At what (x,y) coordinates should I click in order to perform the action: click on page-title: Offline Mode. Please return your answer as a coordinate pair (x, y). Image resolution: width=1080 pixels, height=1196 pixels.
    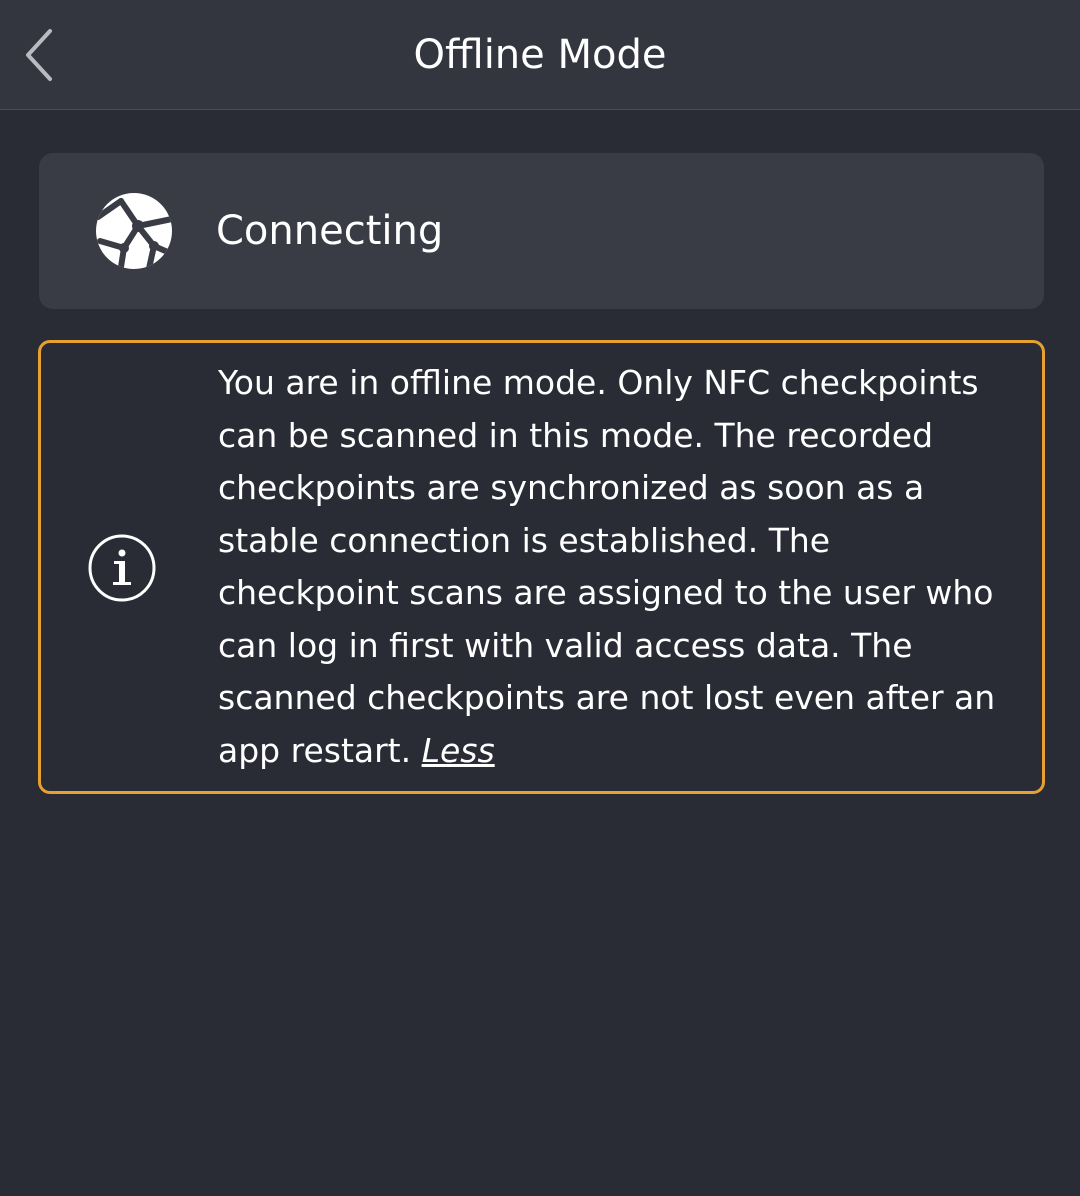
    Looking at the image, I should click on (540, 55).